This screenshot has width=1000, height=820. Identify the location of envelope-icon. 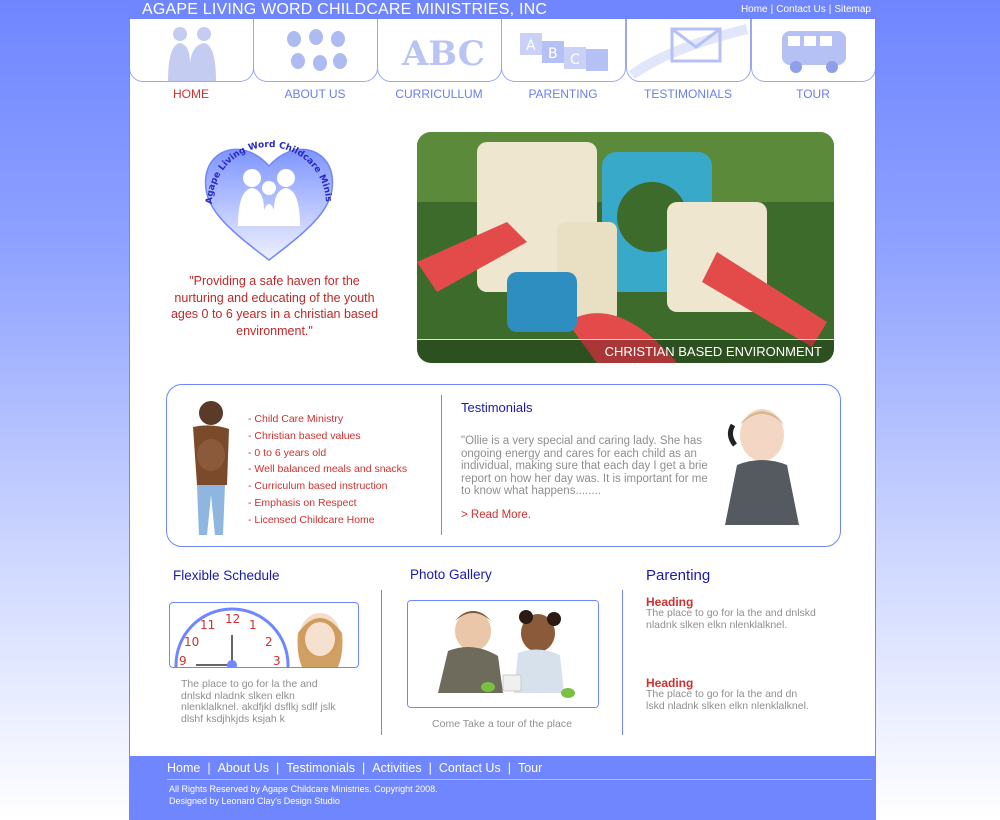
(689, 52).